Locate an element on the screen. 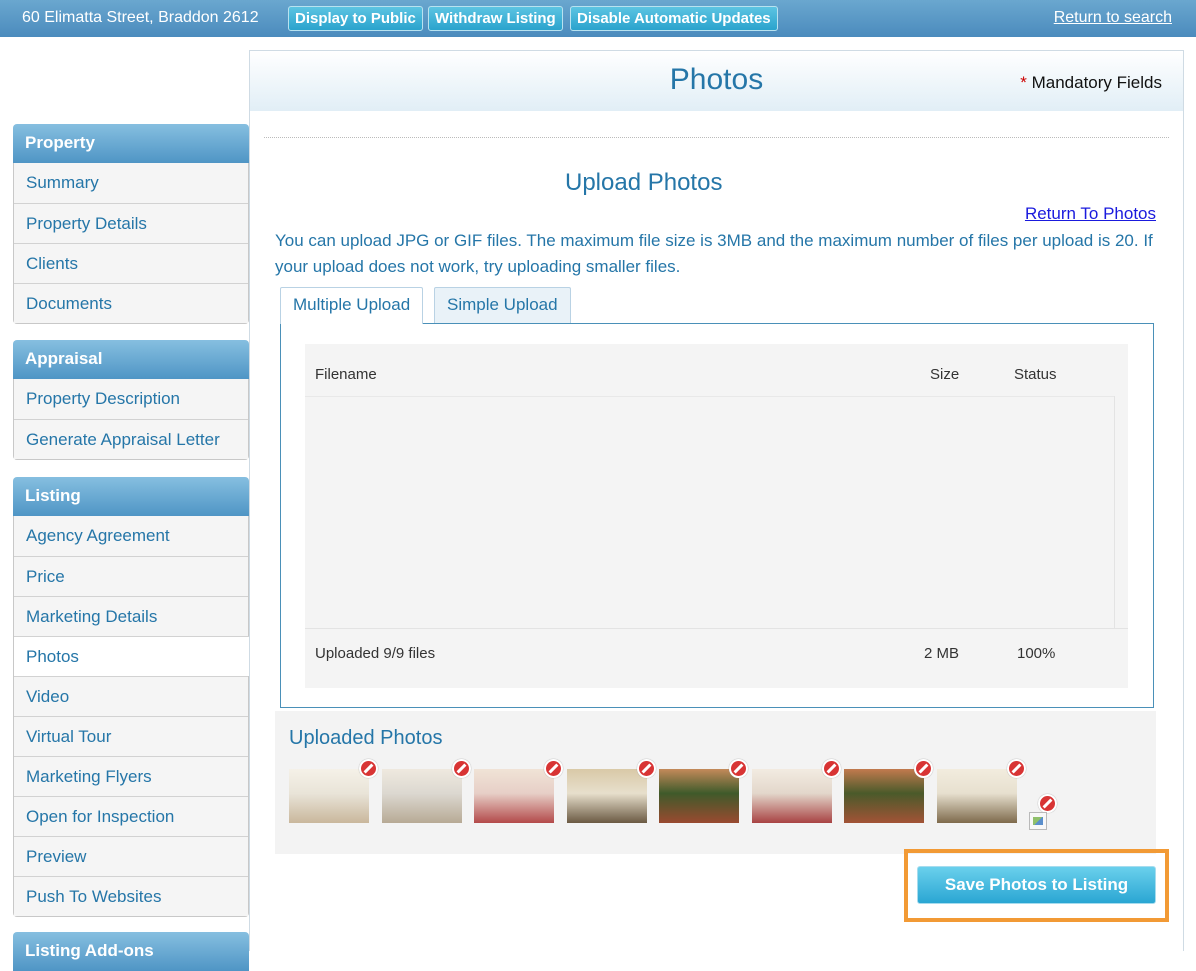  upload-progress-status: 100% is located at coordinates (1036, 653).